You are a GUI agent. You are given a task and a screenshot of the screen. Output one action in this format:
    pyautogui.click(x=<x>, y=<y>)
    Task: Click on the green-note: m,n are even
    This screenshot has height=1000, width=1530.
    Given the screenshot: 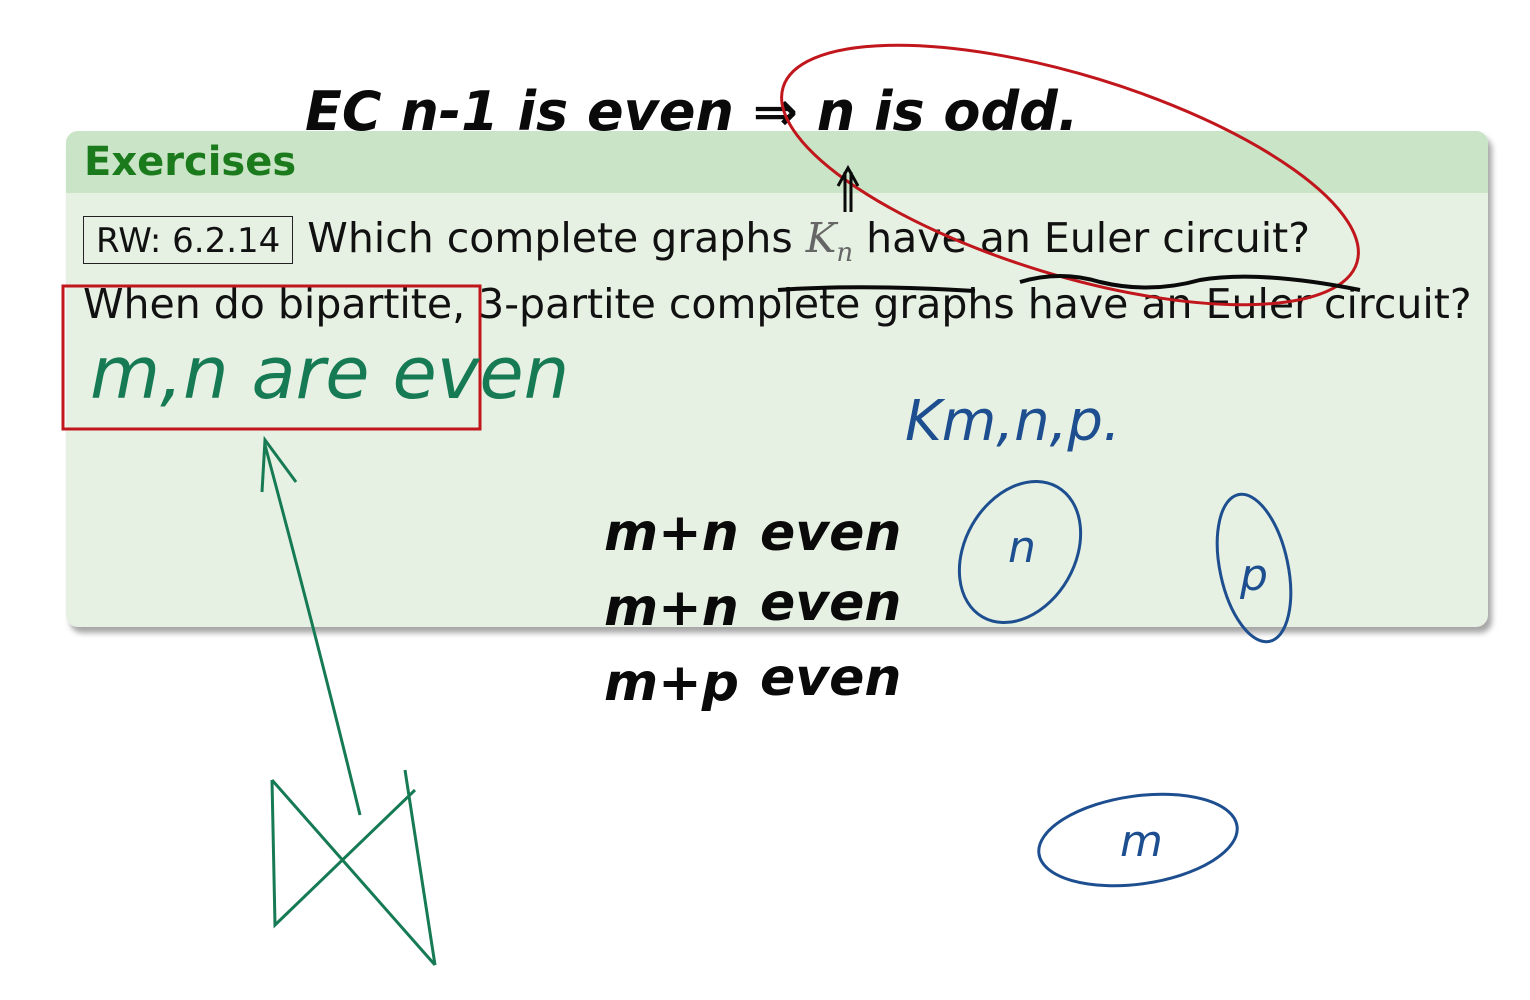 What is the action you would take?
    pyautogui.click(x=329, y=373)
    